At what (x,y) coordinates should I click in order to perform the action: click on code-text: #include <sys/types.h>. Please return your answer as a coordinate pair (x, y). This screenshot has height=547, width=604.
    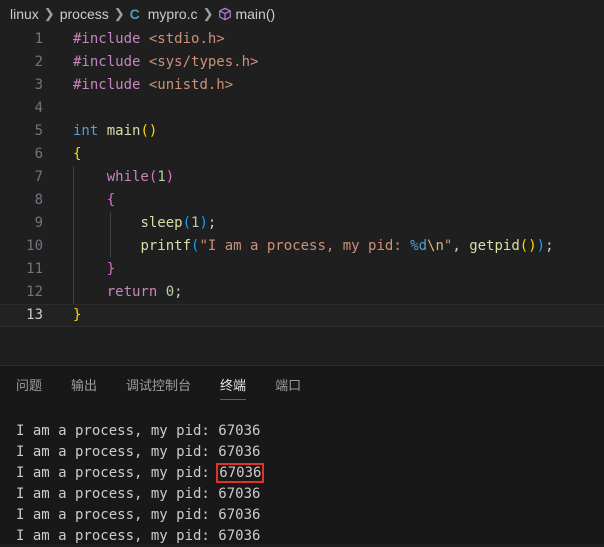
    Looking at the image, I should click on (165, 62).